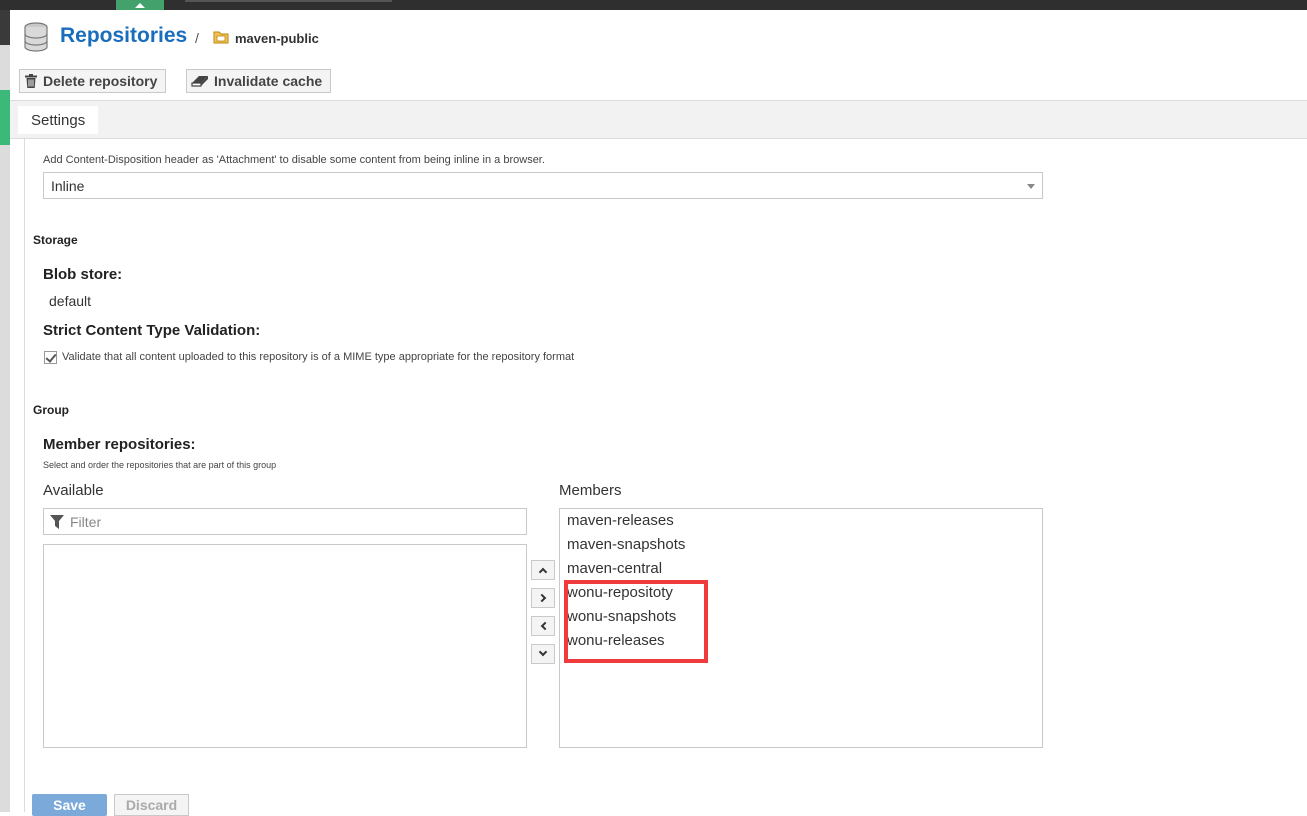 Image resolution: width=1307 pixels, height=816 pixels. Describe the element at coordinates (31, 81) in the screenshot. I see `trash-icon` at that location.